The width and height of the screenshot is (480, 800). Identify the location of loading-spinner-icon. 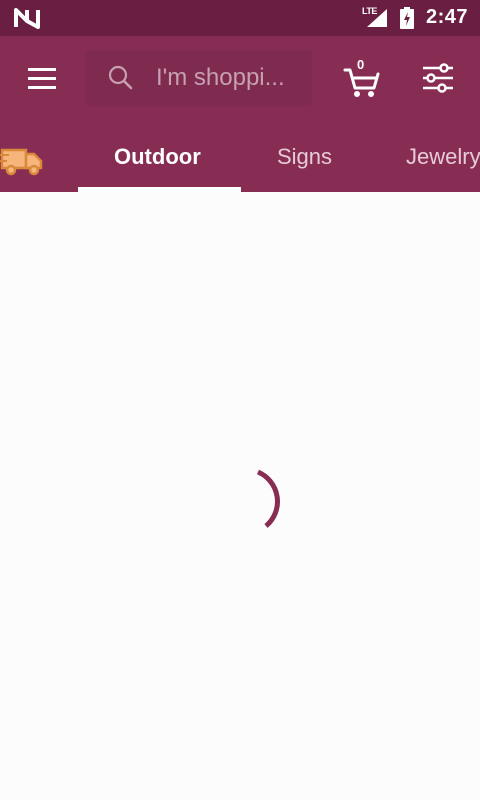
(268, 498).